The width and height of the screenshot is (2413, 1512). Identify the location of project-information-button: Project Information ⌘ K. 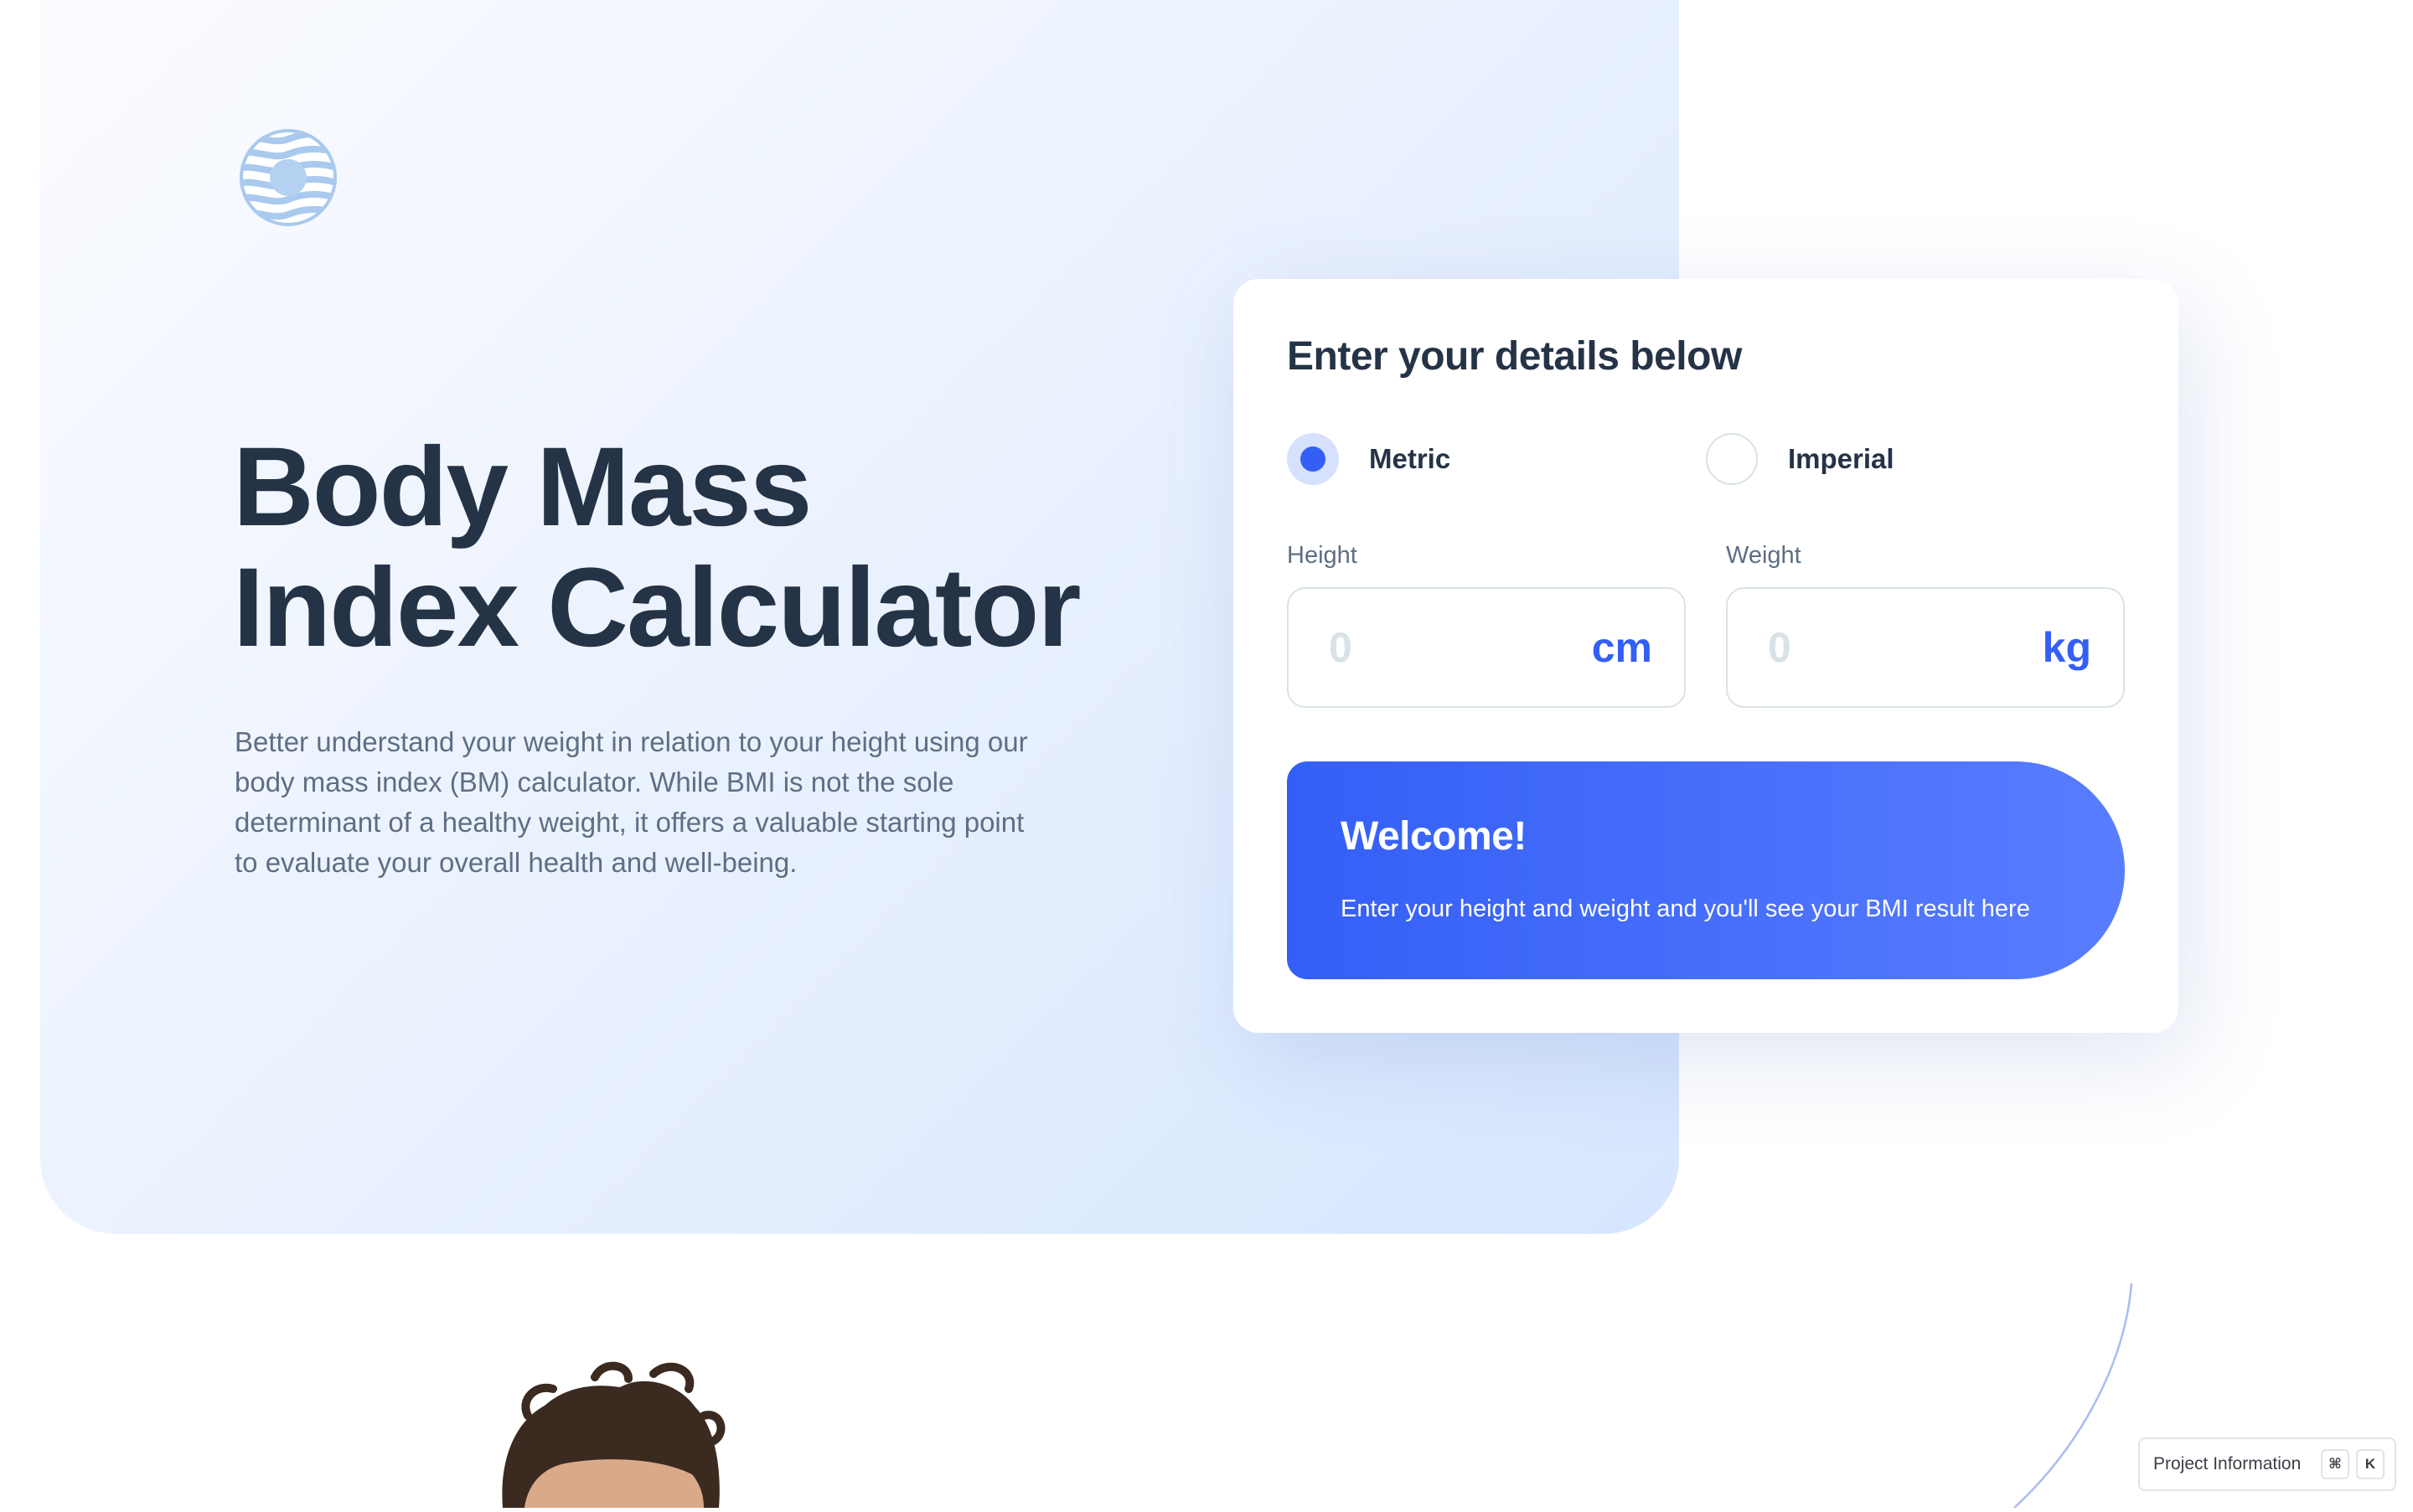
(2267, 1464).